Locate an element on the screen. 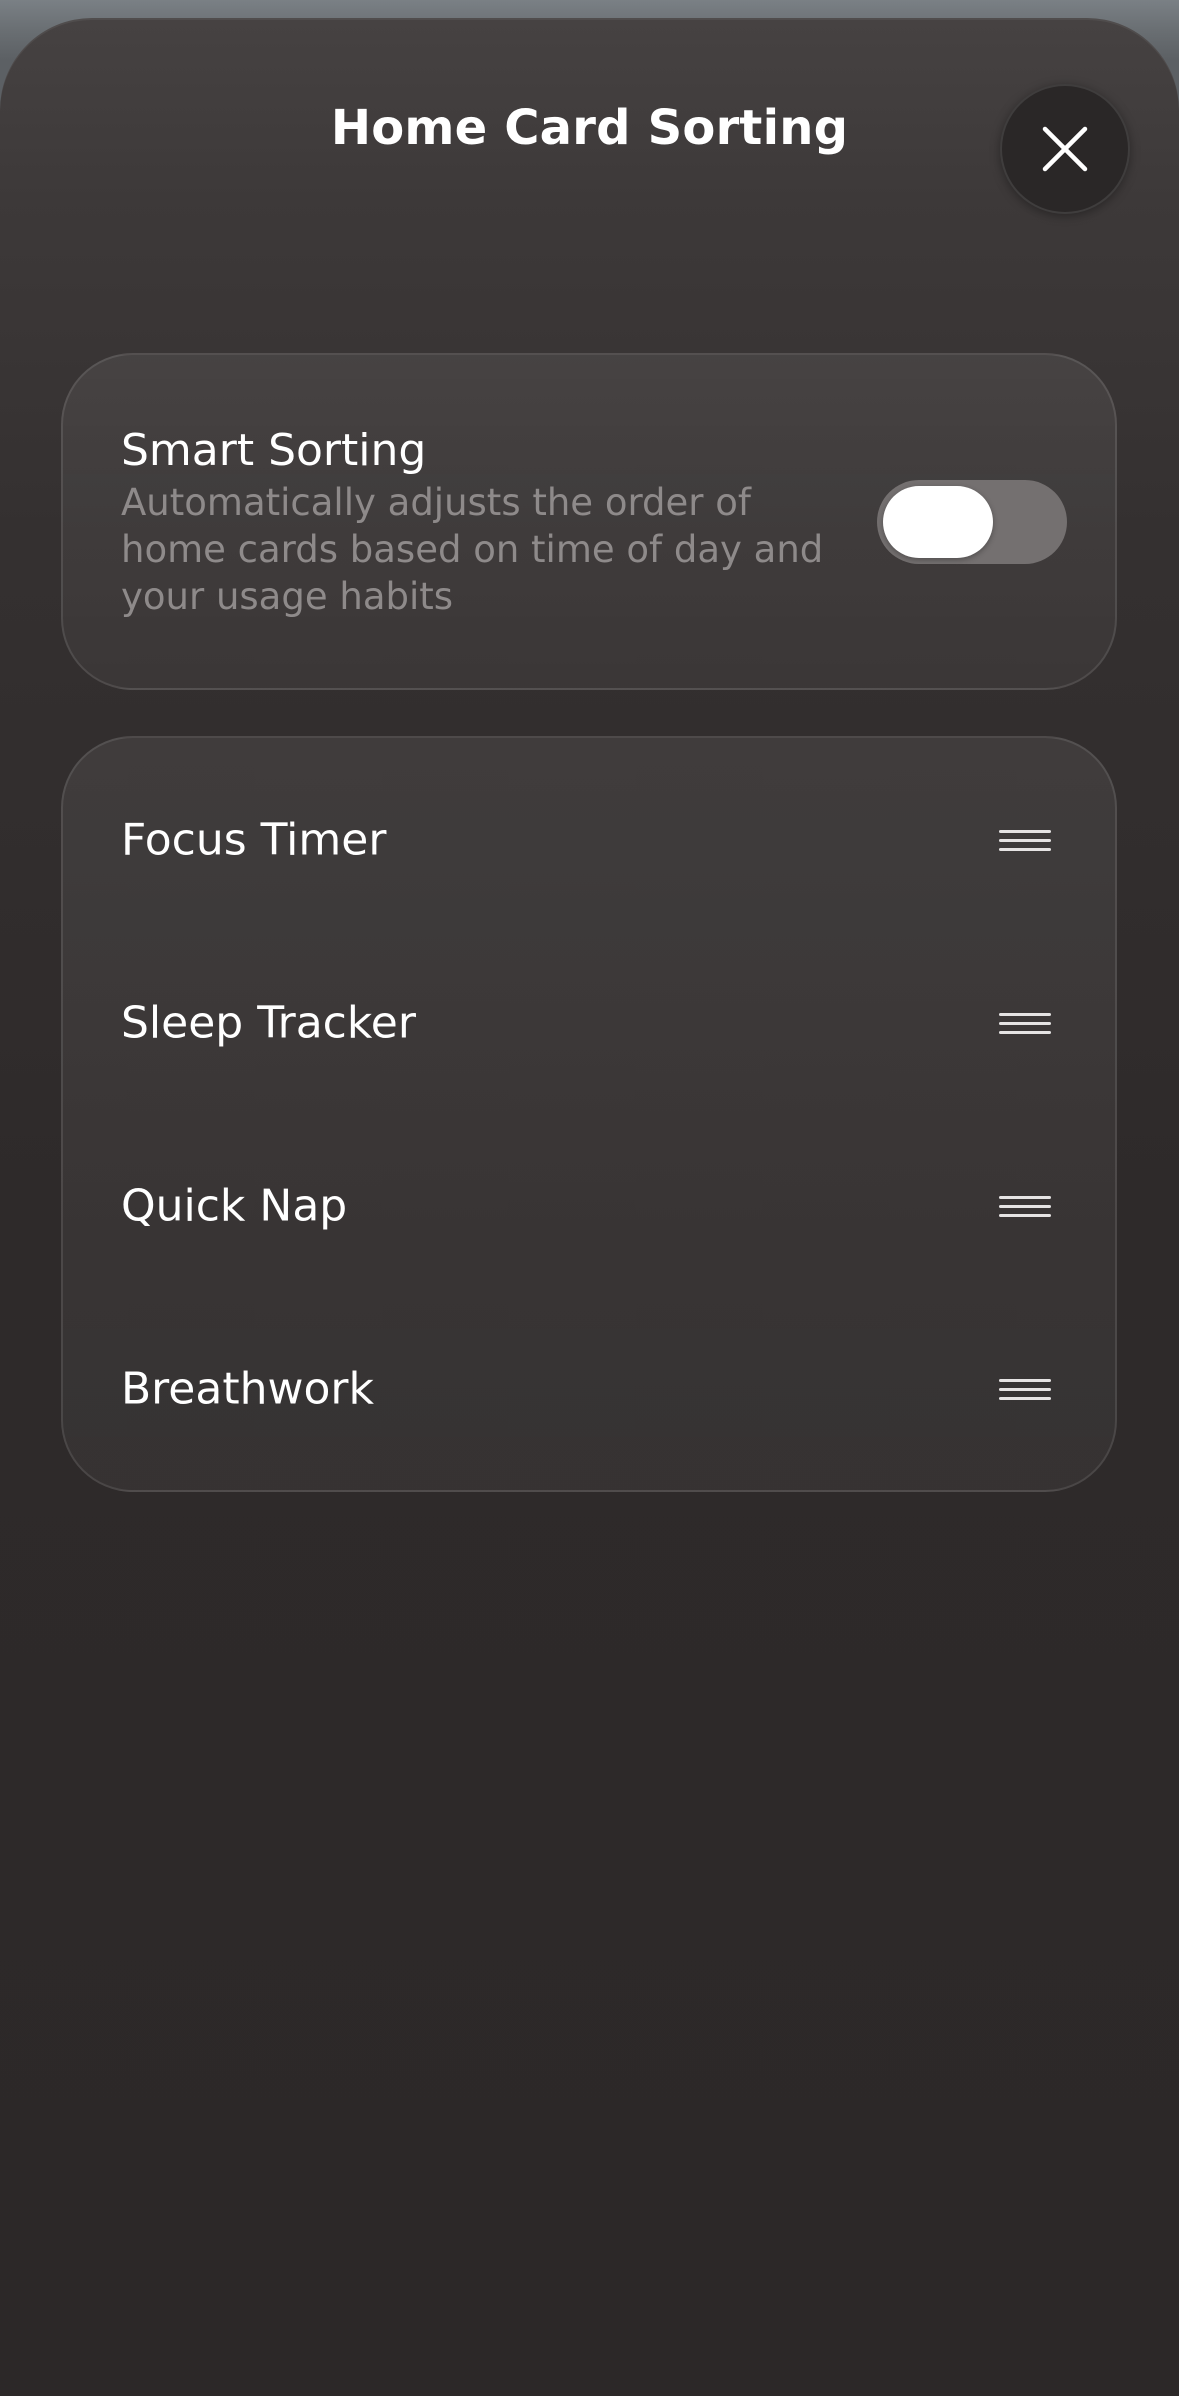 The width and height of the screenshot is (1179, 2396). toggle-knob is located at coordinates (938, 522).